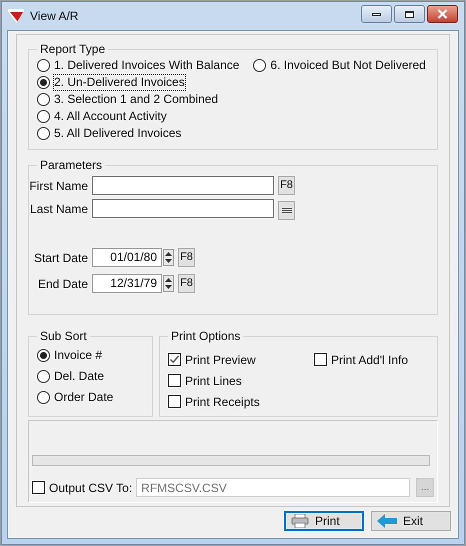 The height and width of the screenshot is (546, 466). I want to click on option-label: 2. Un-Delivered Invoices, so click(119, 82).